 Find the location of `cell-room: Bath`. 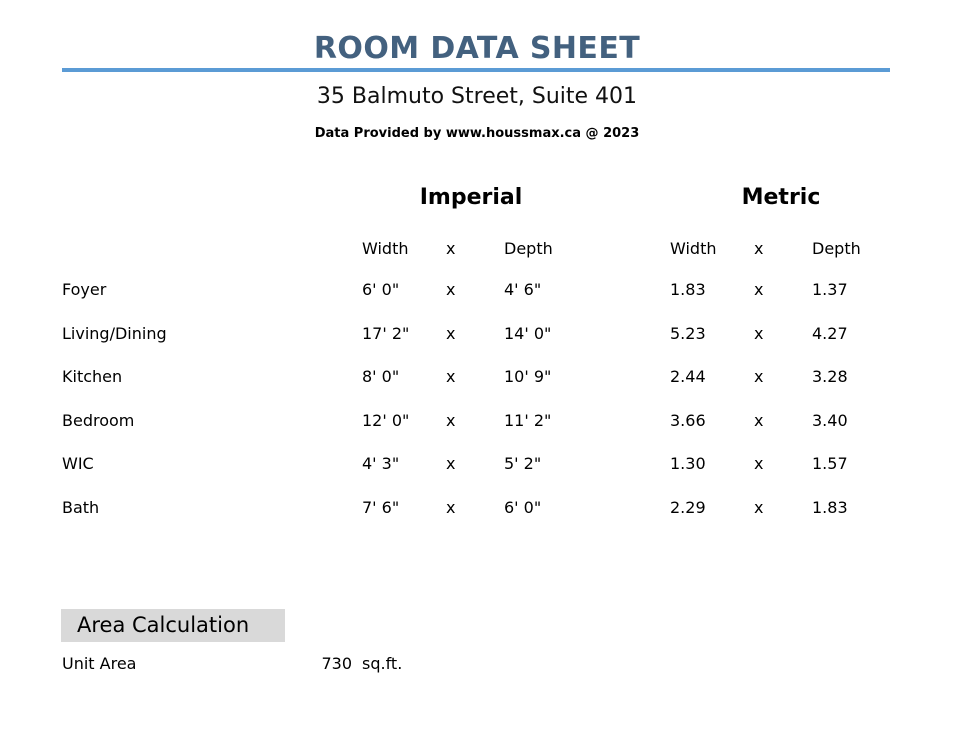

cell-room: Bath is located at coordinates (81, 507).